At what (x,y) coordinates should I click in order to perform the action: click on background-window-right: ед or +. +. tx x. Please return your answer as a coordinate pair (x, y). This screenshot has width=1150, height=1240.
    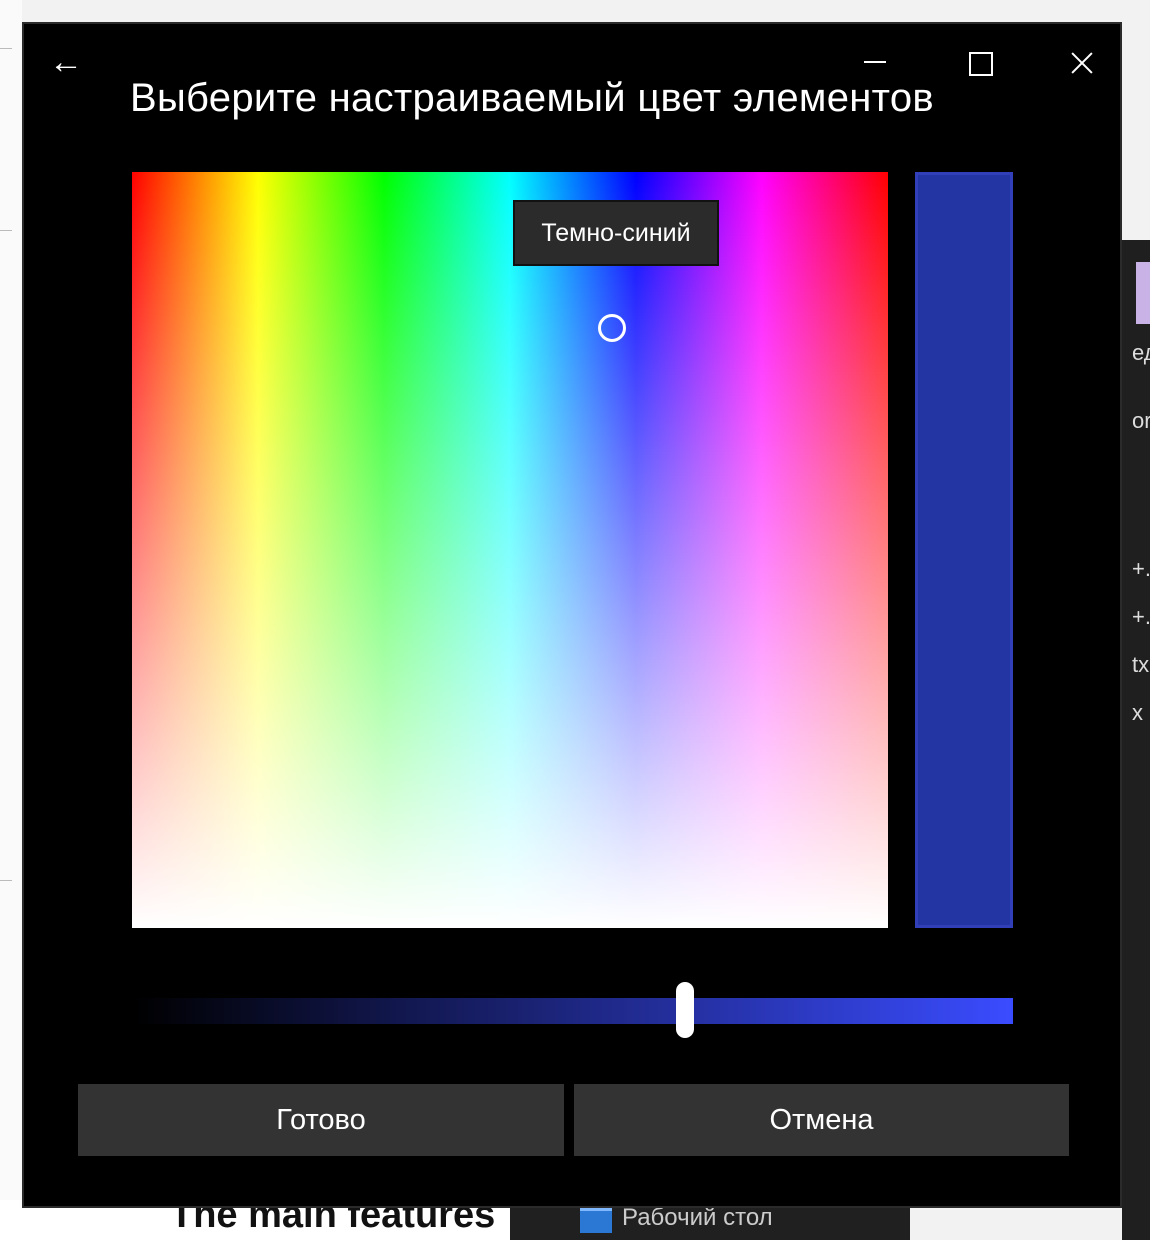
    Looking at the image, I should click on (1136, 740).